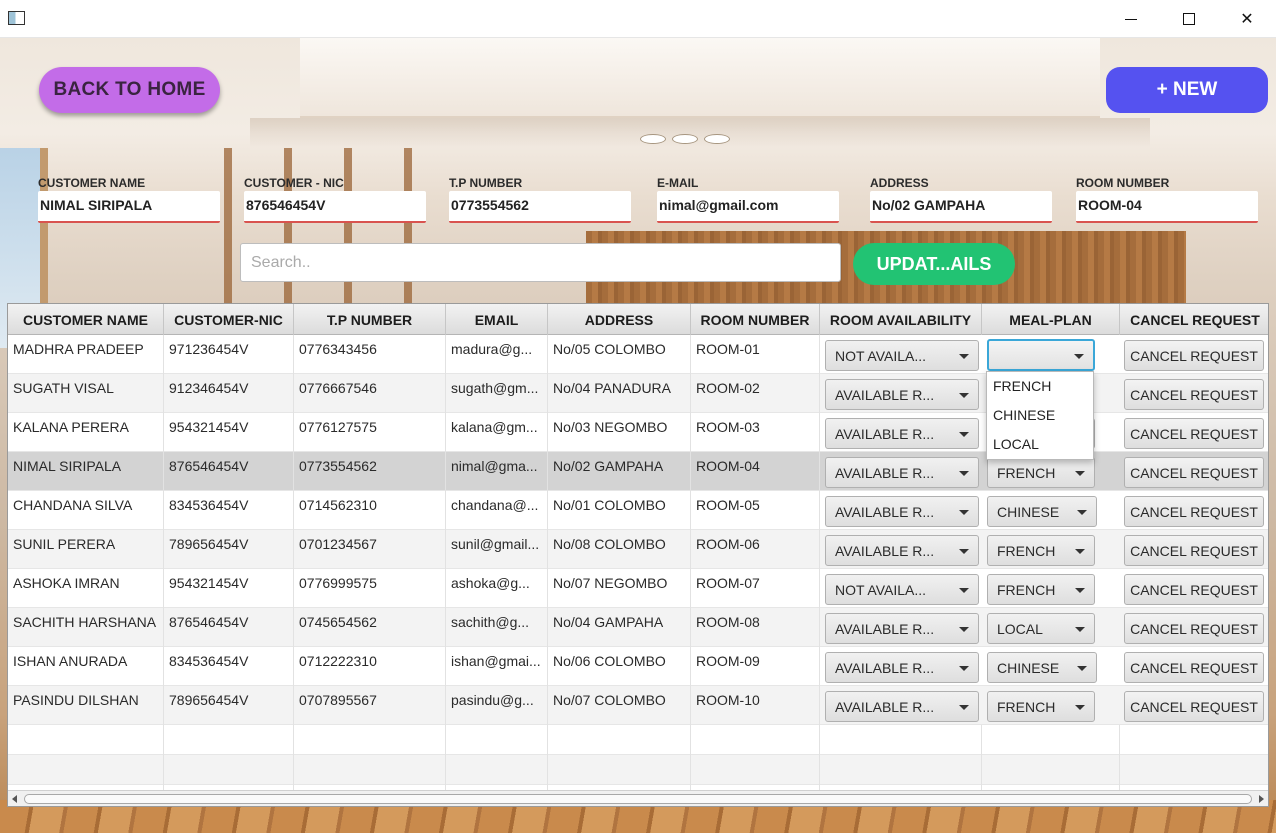 This screenshot has width=1276, height=833. I want to click on scroll-right-icon, so click(1261, 799).